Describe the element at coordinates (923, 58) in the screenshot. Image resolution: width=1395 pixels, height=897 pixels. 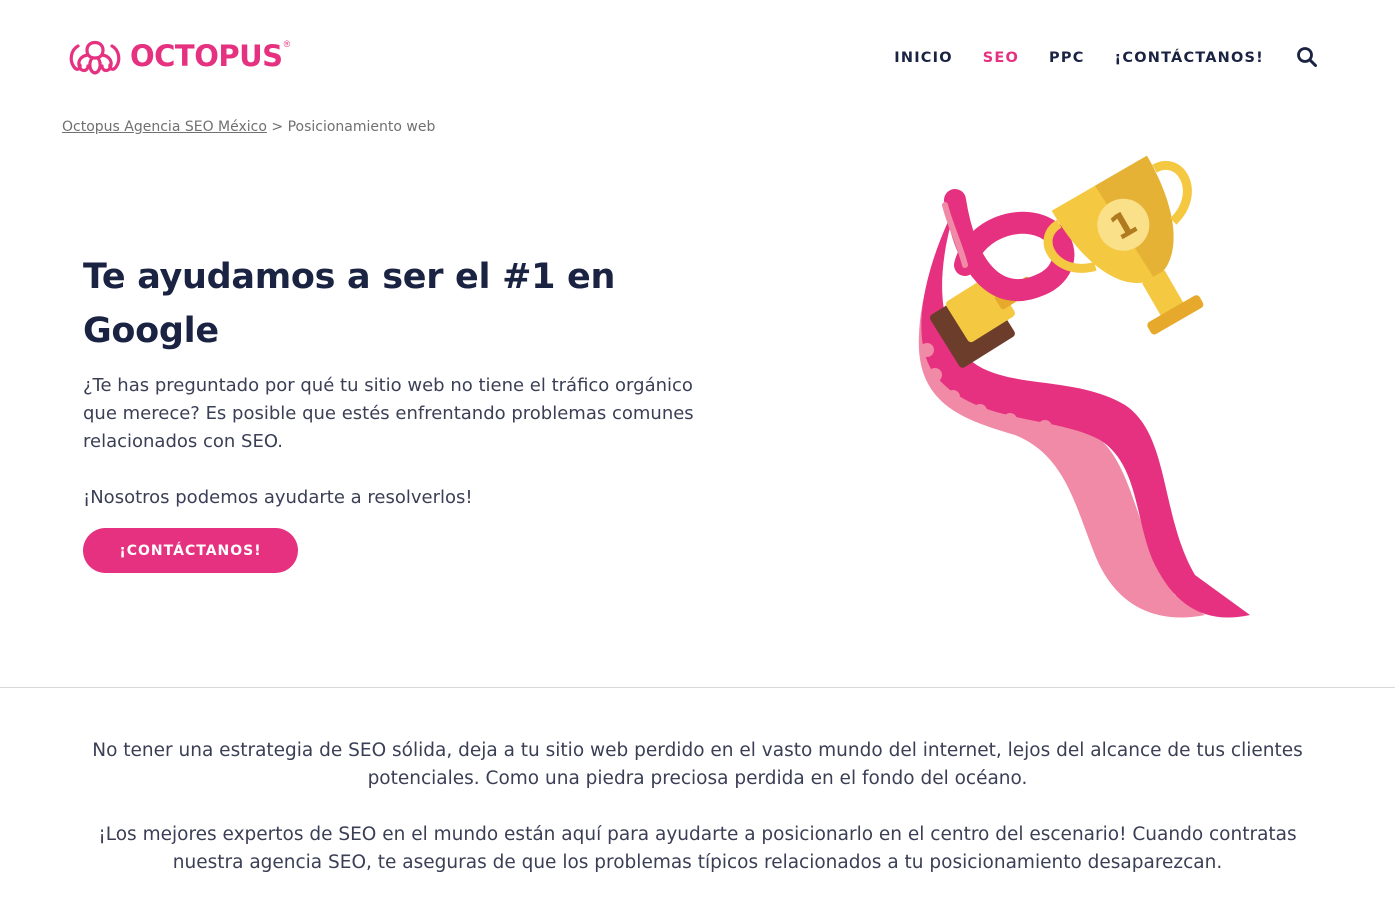
I see `nav-item-inicio: INICIO` at that location.